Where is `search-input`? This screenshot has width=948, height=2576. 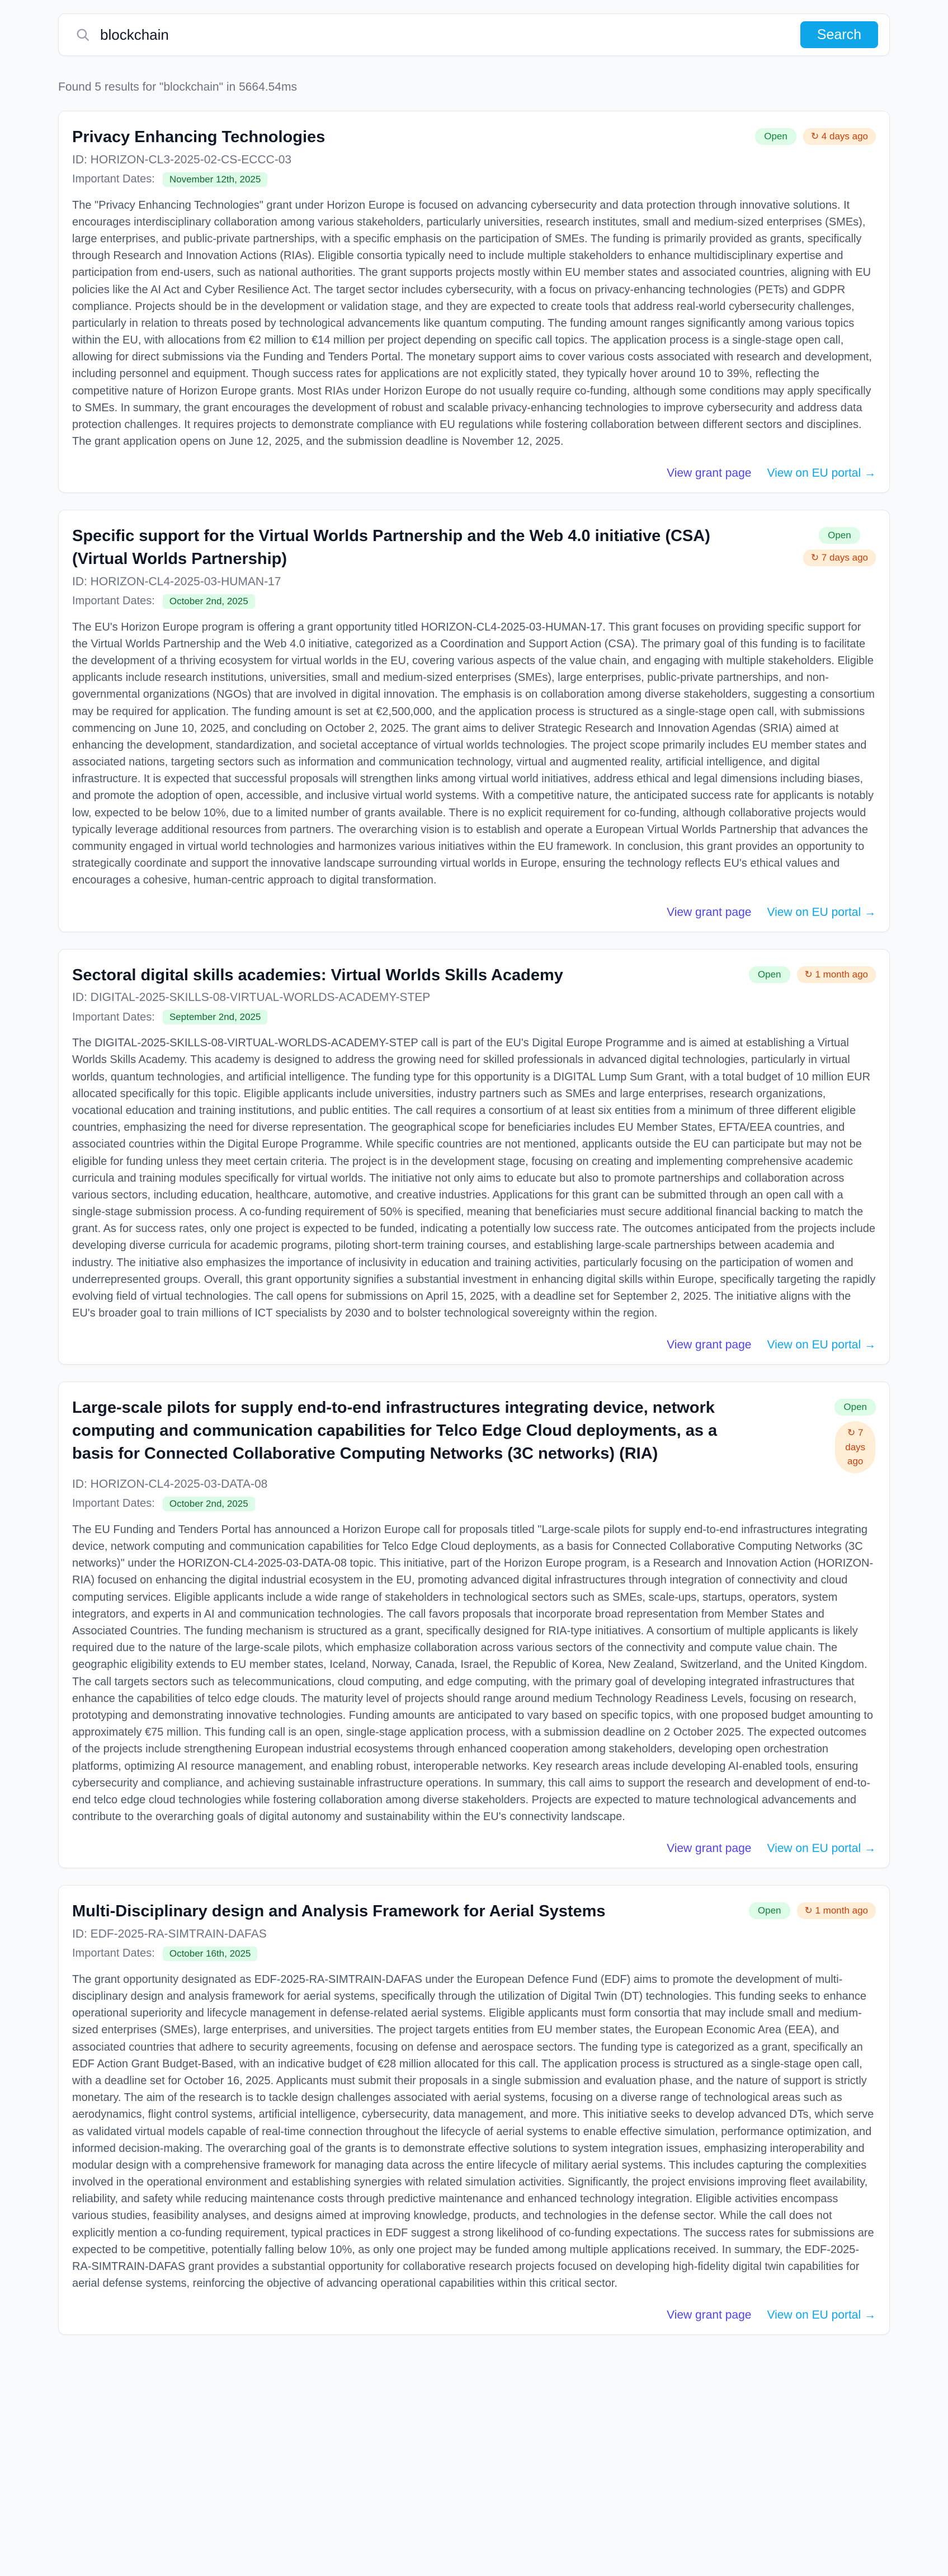
search-input is located at coordinates (450, 34).